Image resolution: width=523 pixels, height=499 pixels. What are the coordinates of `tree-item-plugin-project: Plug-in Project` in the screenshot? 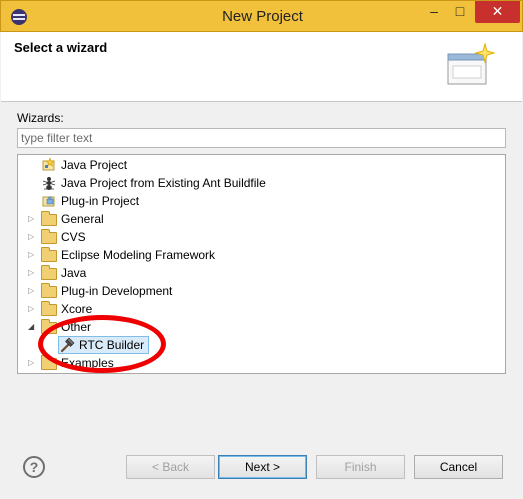 It's located at (90, 201).